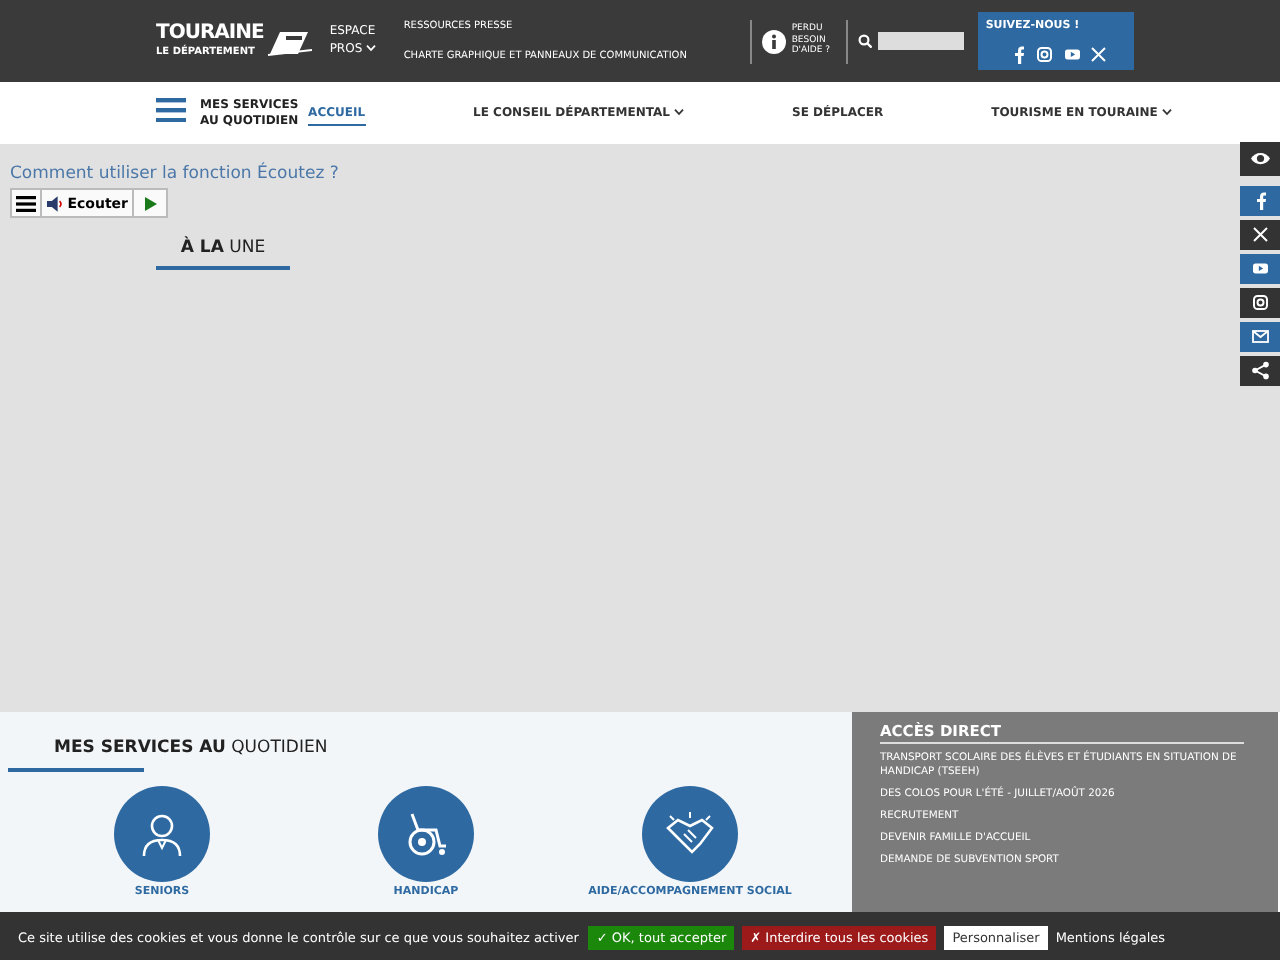 The image size is (1280, 960). Describe the element at coordinates (920, 41) in the screenshot. I see `search-field` at that location.